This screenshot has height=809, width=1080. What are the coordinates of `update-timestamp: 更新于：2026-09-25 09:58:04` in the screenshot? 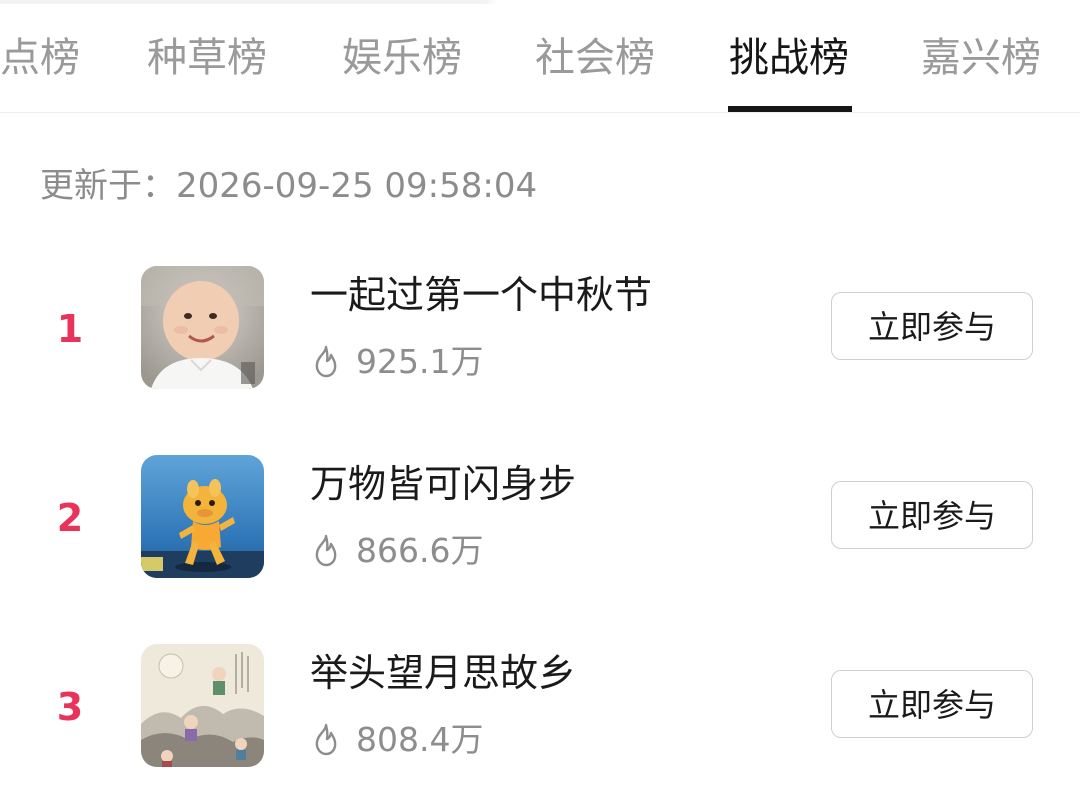 It's located at (289, 186).